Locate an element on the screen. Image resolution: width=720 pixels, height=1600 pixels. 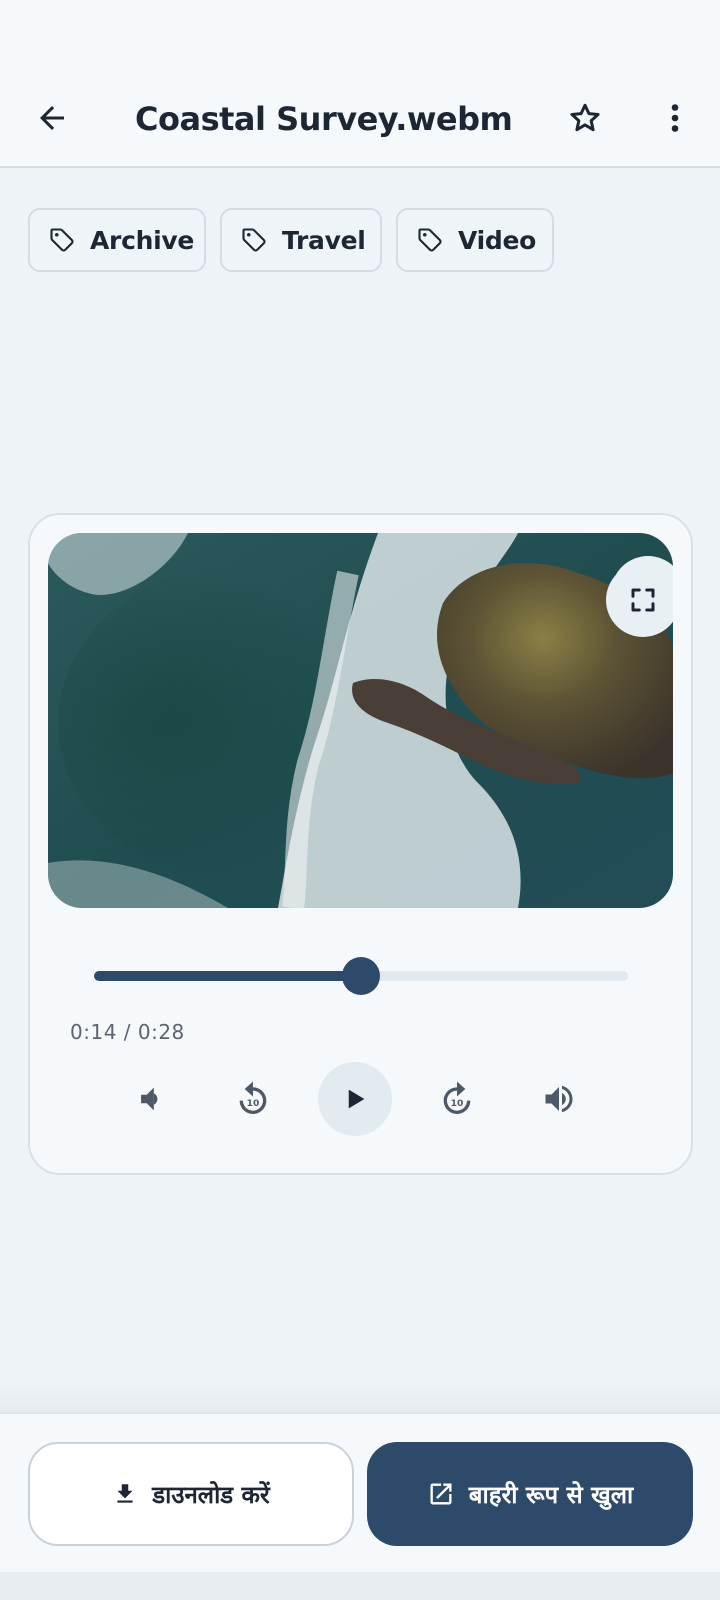
favorite-button is located at coordinates (585, 118).